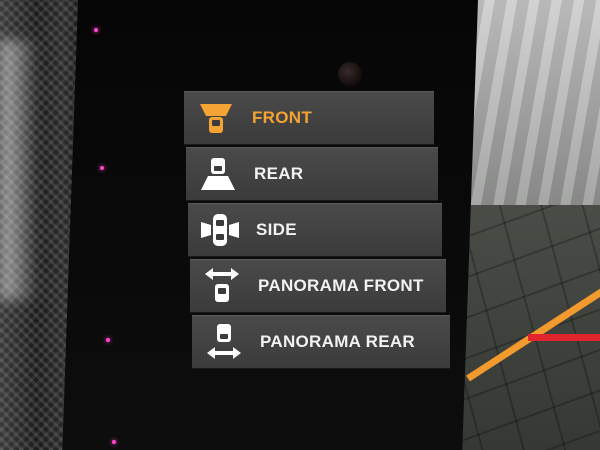 Image resolution: width=600 pixels, height=450 pixels. What do you see at coordinates (338, 341) in the screenshot?
I see `menu-item-label: PANORAMA REAR` at bounding box center [338, 341].